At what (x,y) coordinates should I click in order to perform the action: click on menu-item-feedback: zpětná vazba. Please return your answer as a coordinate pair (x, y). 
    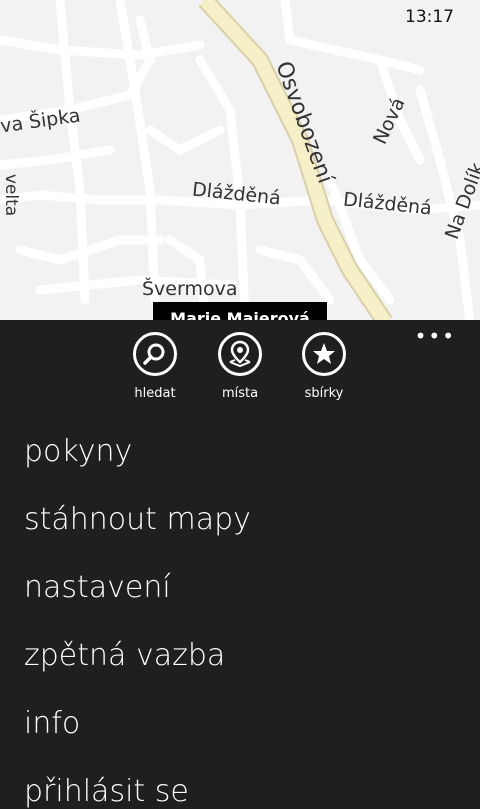
    Looking at the image, I should click on (124, 655).